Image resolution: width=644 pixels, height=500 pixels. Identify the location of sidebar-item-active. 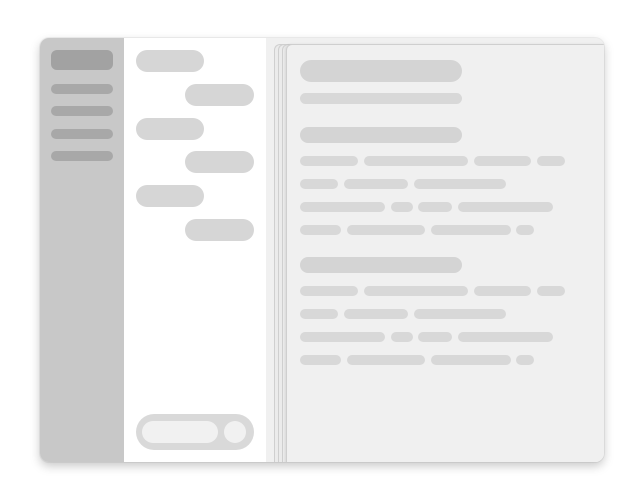
(82, 60).